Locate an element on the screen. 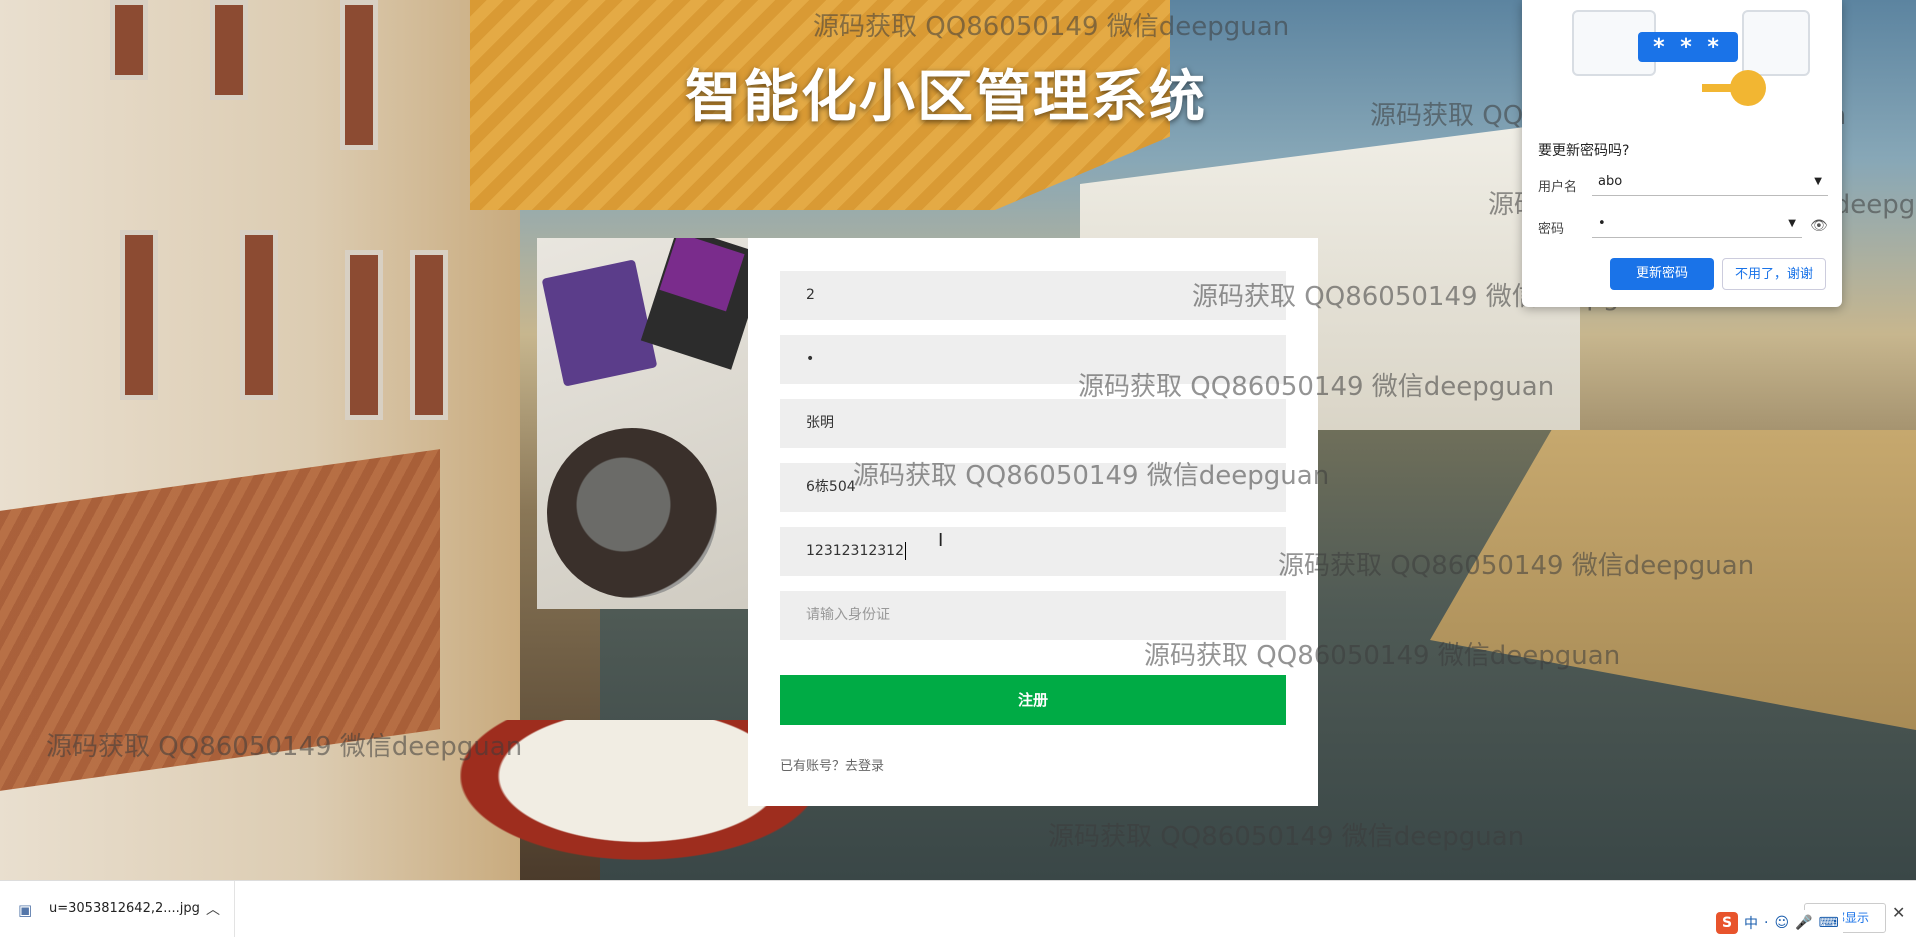 The image size is (1916, 937). password-illustration: * * * is located at coordinates (1682, 62).